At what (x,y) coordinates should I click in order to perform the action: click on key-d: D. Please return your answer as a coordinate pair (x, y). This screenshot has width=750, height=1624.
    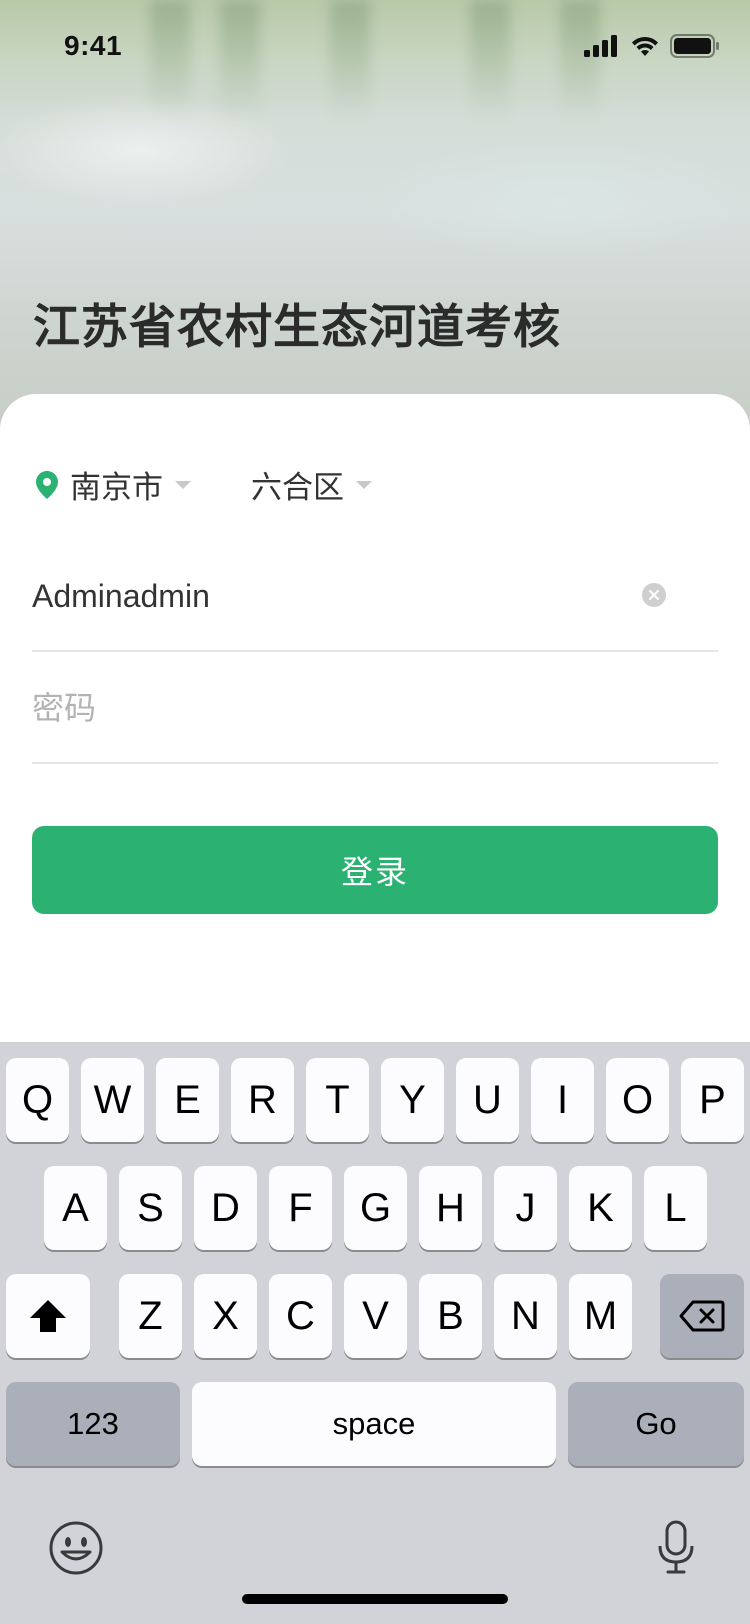
    Looking at the image, I should click on (225, 1208).